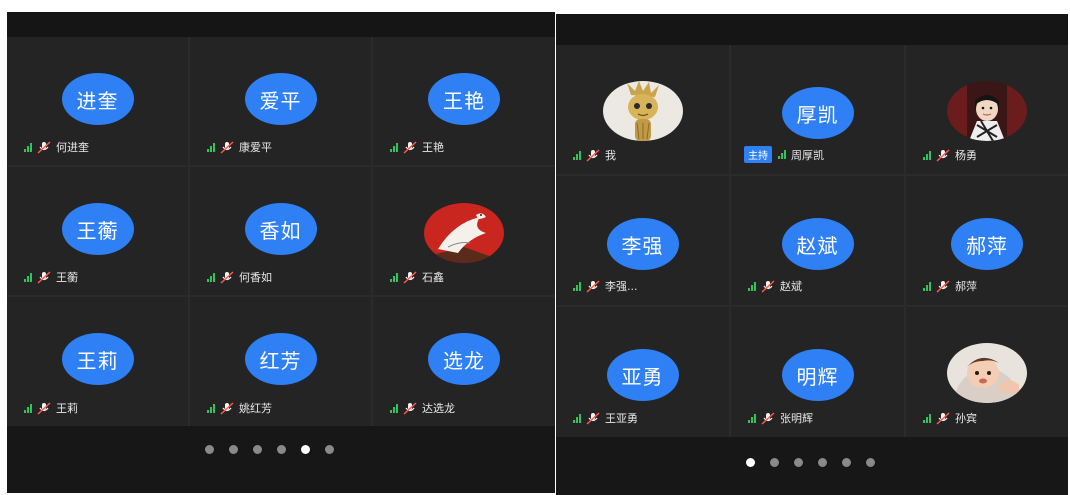 This screenshot has height=495, width=1070. I want to click on participant-tile: 孙宾, so click(987, 372).